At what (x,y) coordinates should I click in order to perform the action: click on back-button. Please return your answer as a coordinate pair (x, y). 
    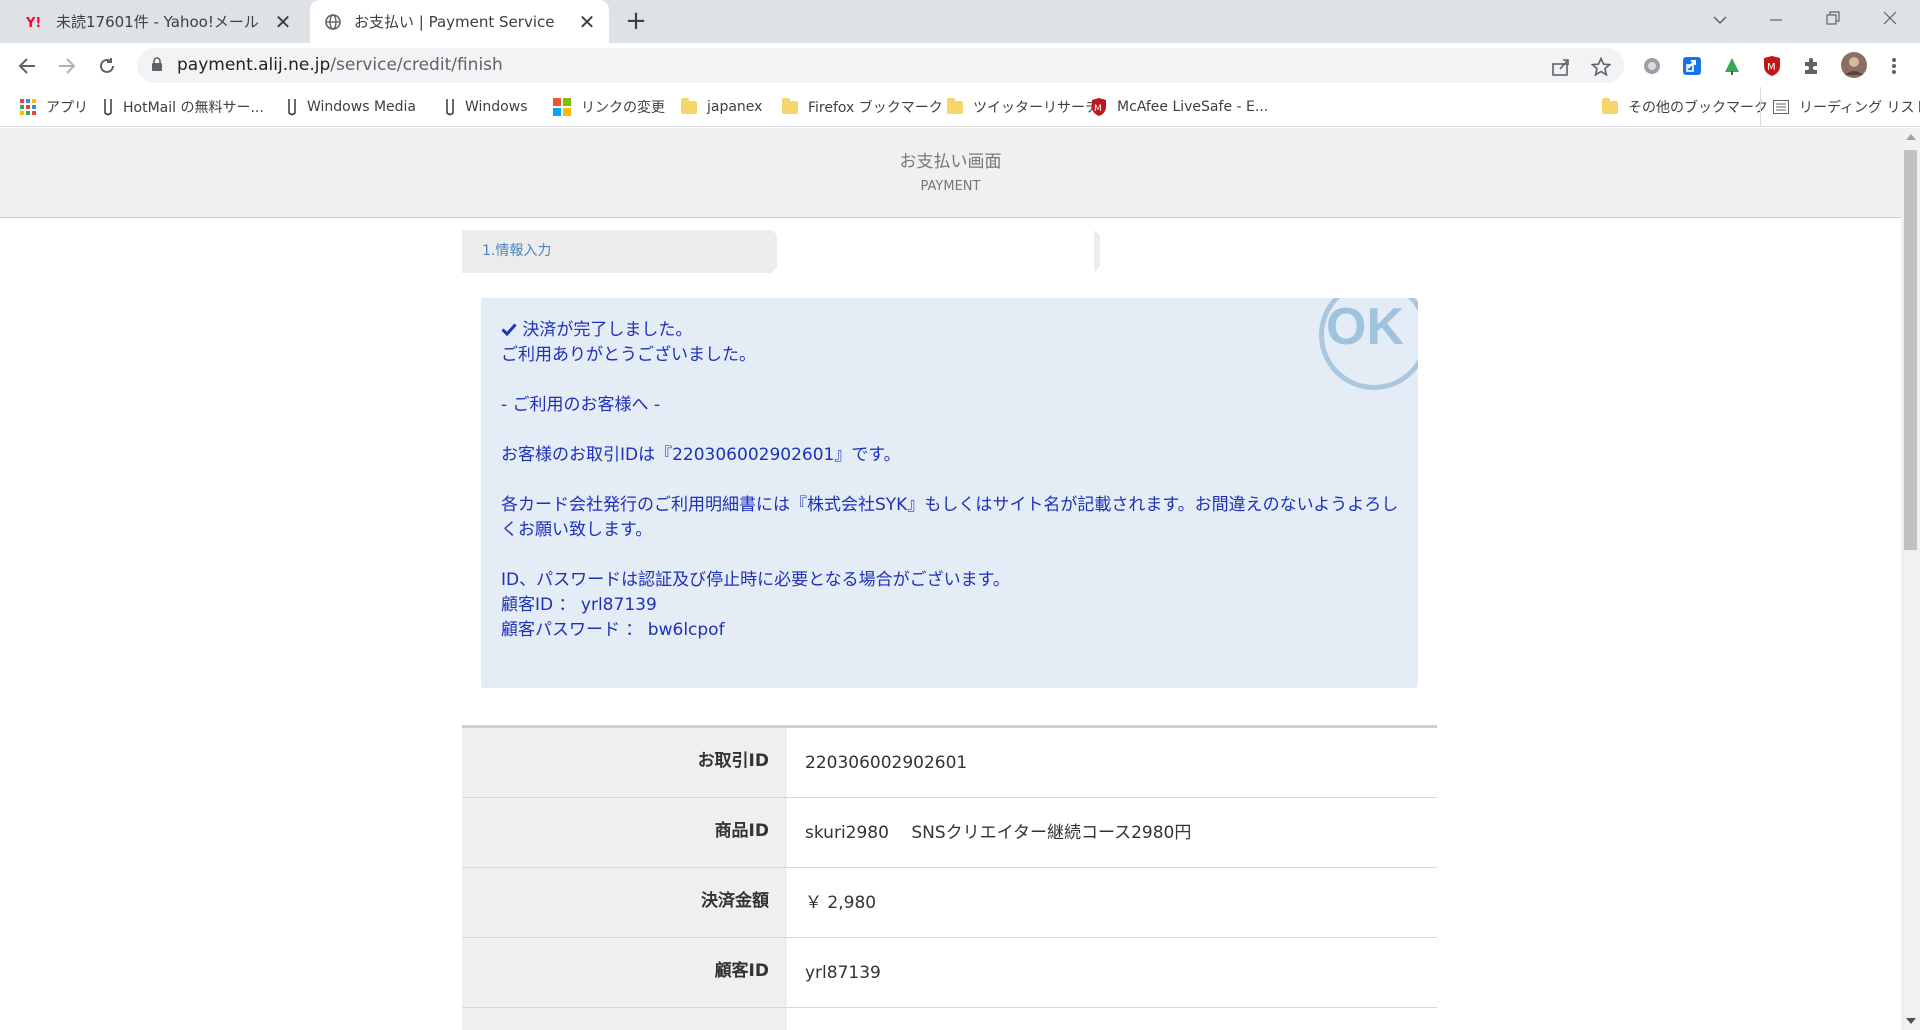
    Looking at the image, I should click on (27, 66).